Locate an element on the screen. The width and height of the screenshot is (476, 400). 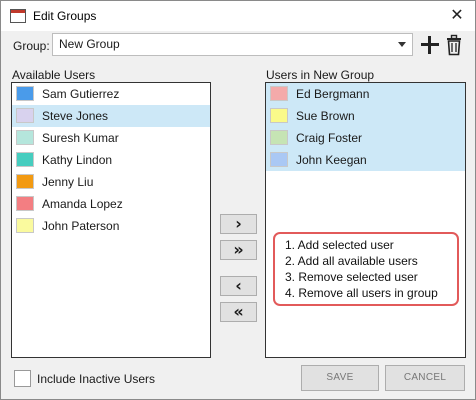
add-all-button: » is located at coordinates (238, 250).